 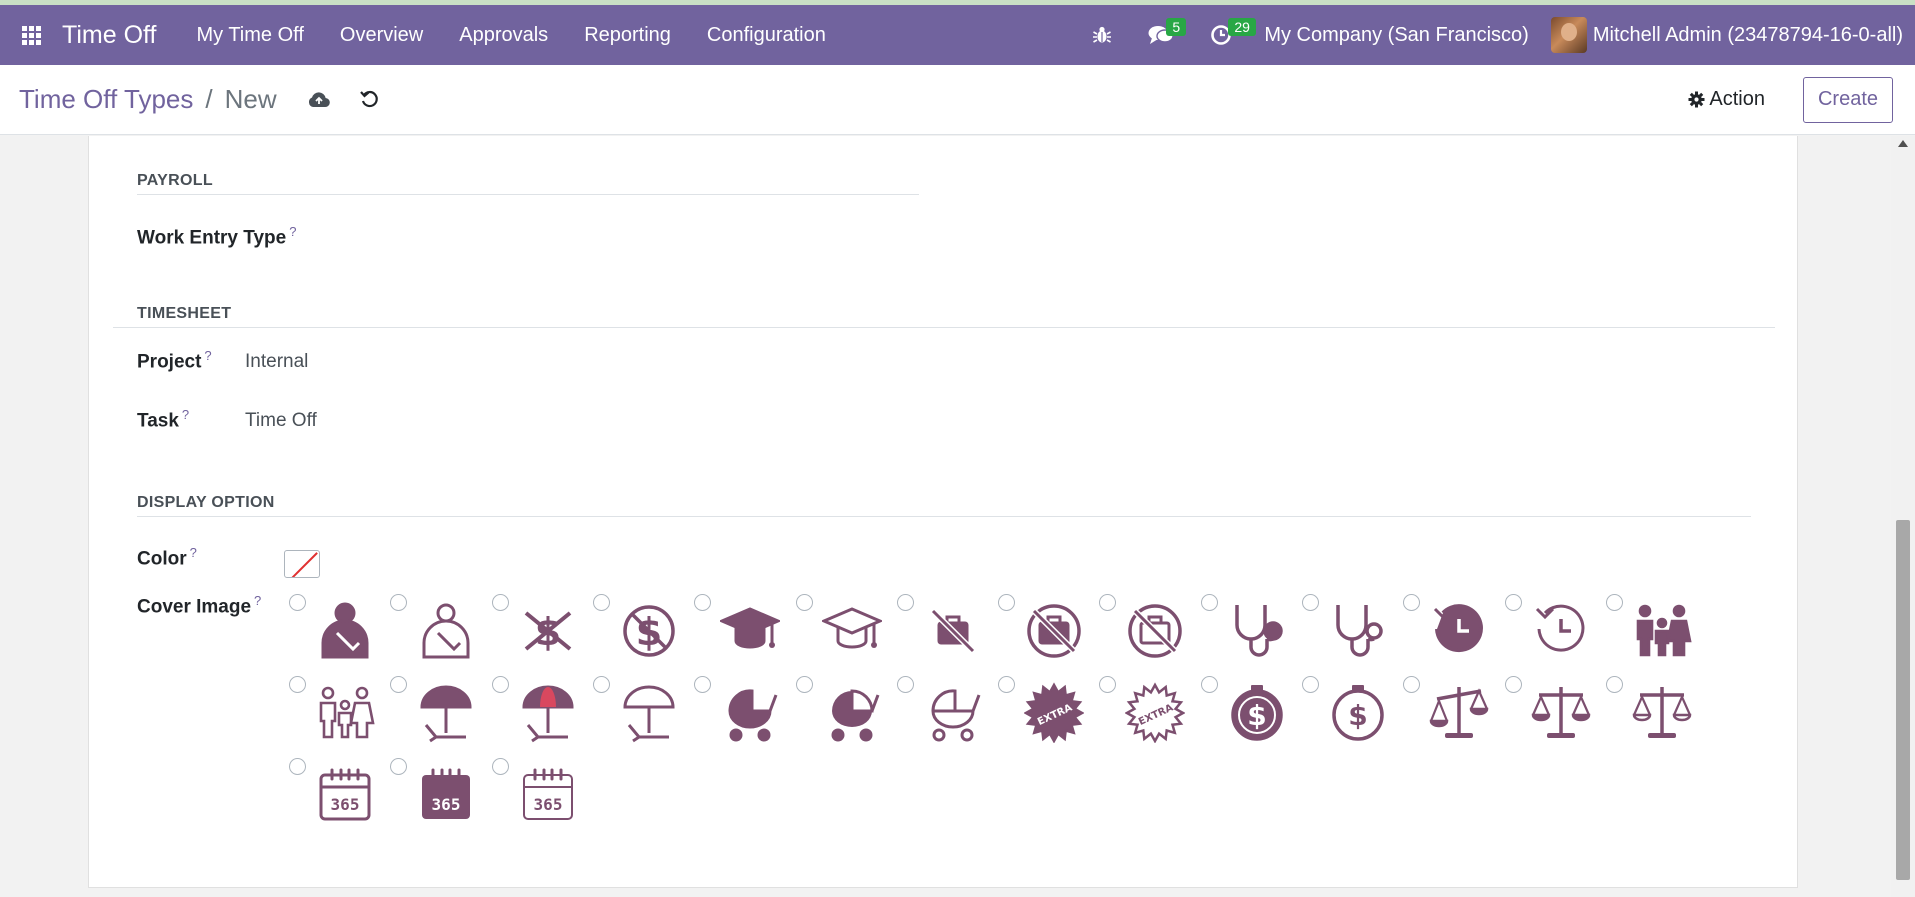 I want to click on no-dollar-circle-icon: $, so click(x=649, y=630).